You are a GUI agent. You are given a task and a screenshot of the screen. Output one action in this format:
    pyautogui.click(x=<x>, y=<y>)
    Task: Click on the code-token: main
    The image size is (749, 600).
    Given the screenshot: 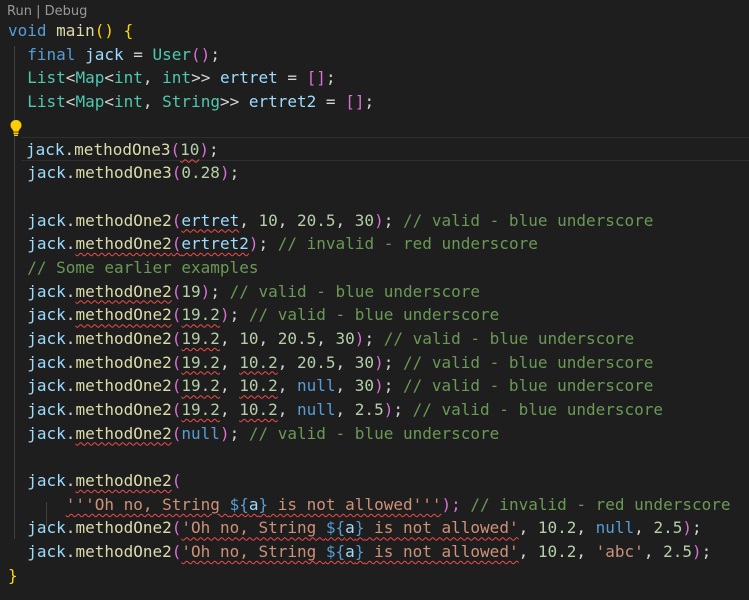 What is the action you would take?
    pyautogui.click(x=75, y=30)
    